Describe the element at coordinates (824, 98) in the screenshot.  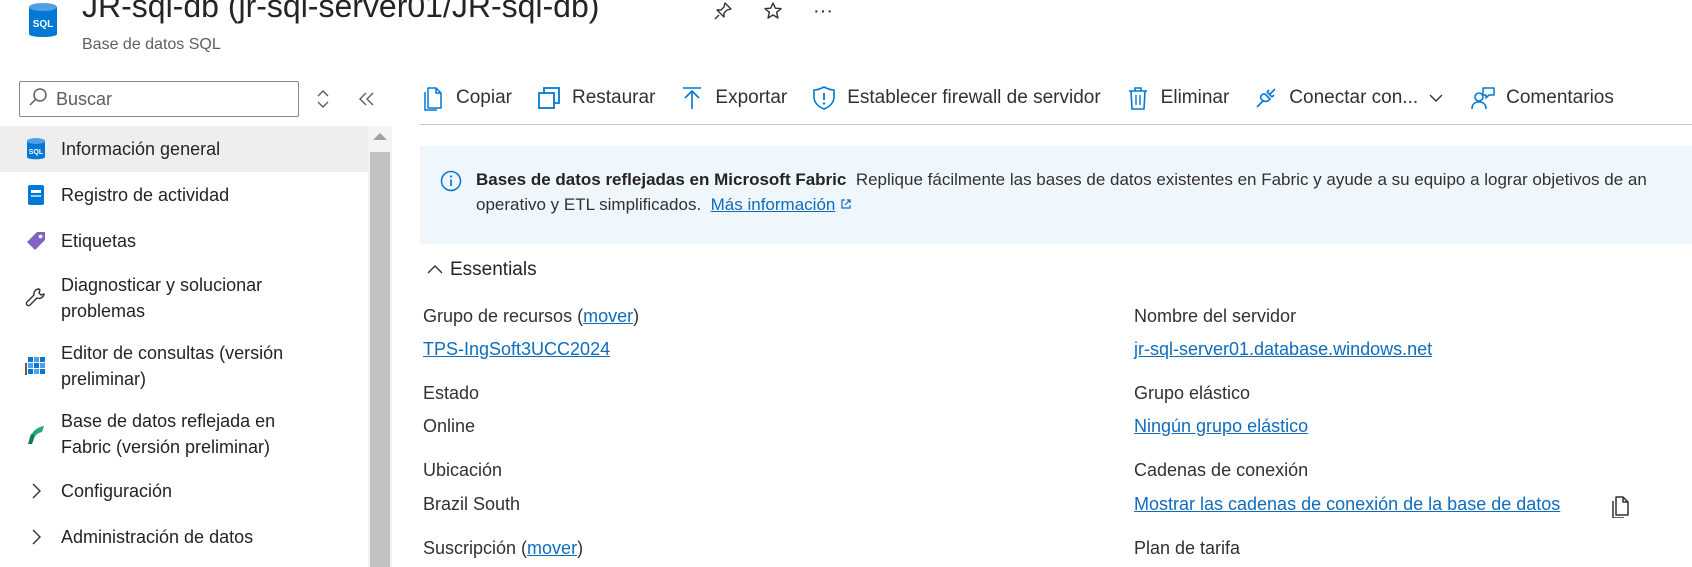
I see `shield-icon` at that location.